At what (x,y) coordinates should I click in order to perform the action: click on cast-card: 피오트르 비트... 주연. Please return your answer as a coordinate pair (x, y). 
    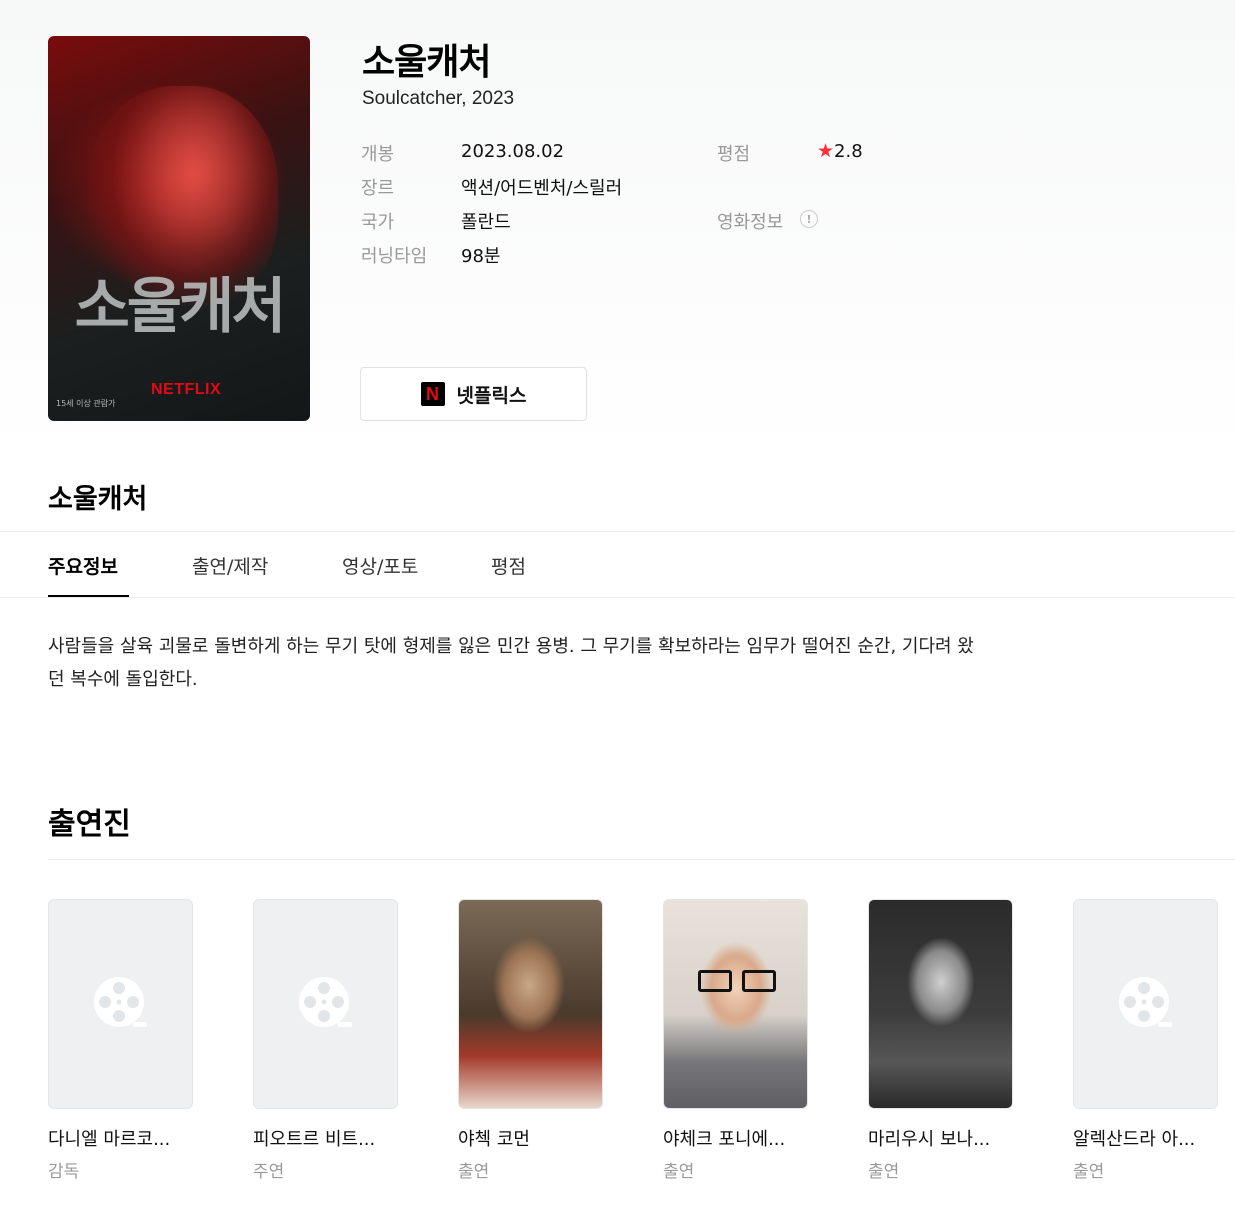
    Looking at the image, I should click on (325, 1040).